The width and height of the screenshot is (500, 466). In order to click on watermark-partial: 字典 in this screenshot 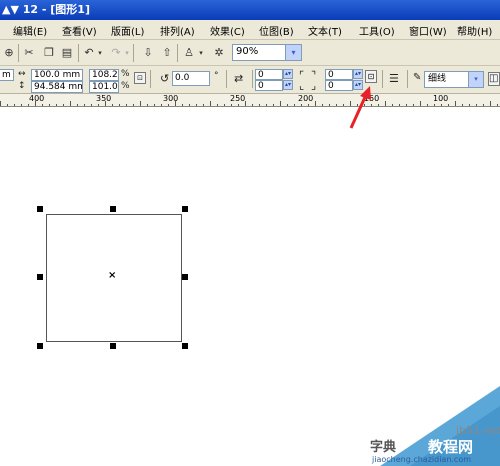, I will do `click(383, 447)`.